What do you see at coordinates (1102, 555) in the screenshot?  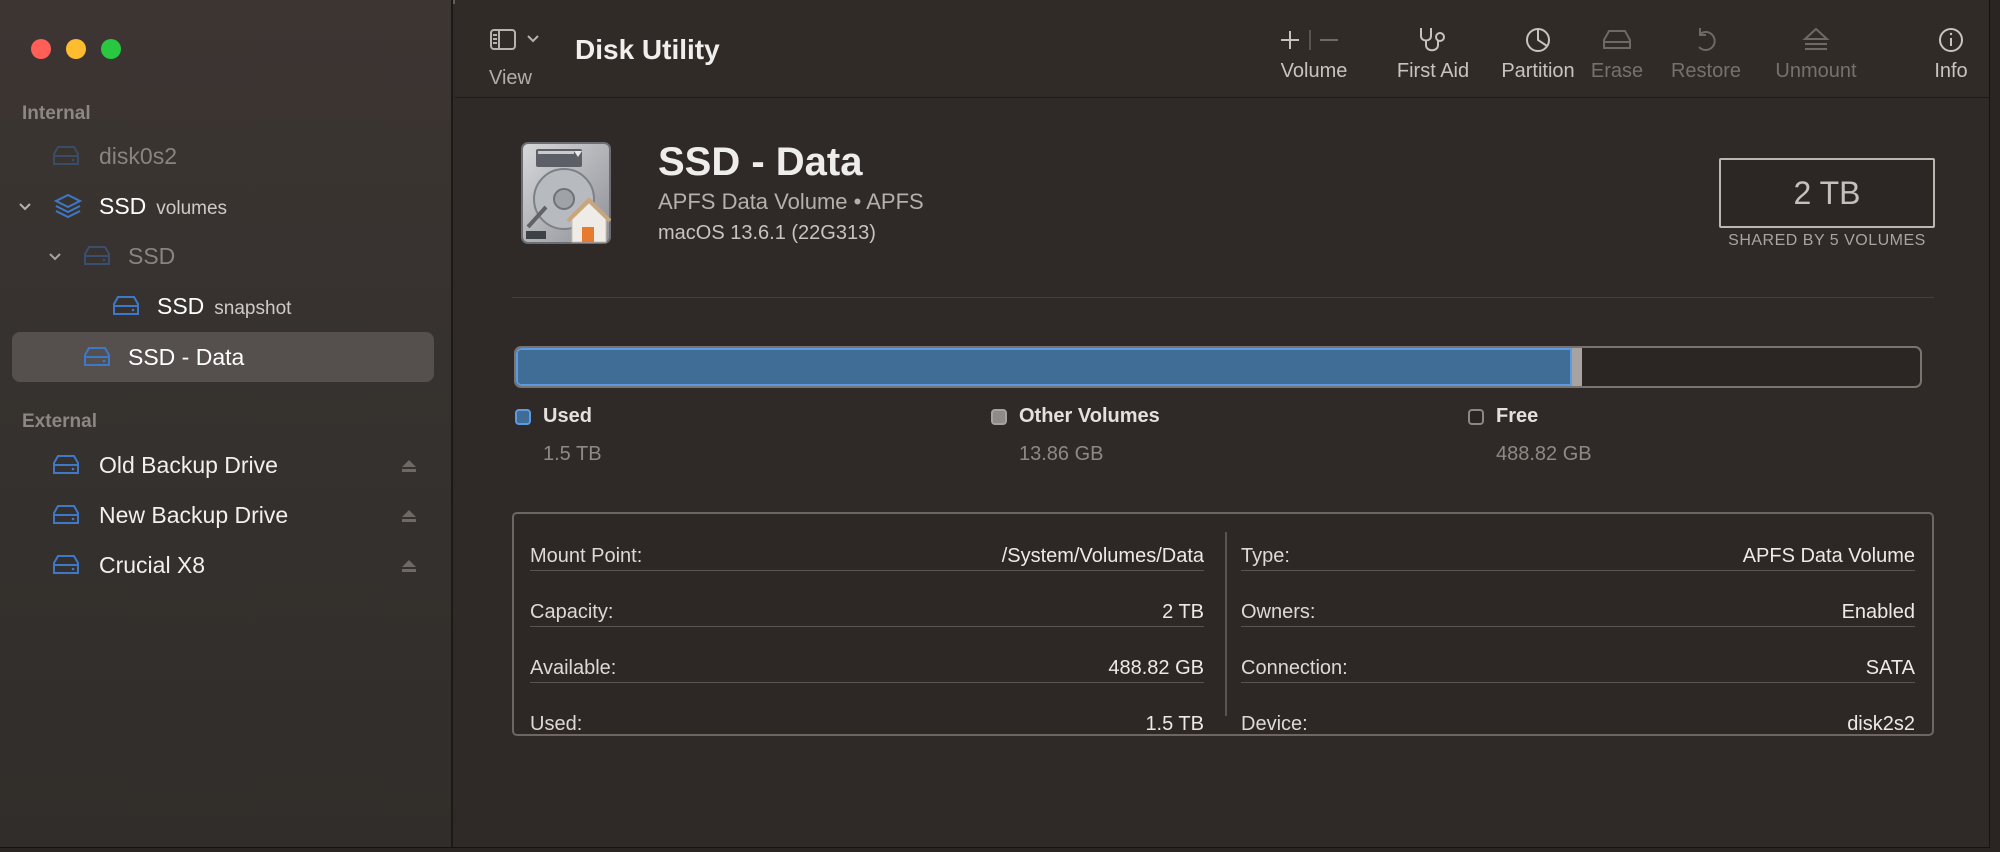 I see `info-value: /System/Volumes/Data` at bounding box center [1102, 555].